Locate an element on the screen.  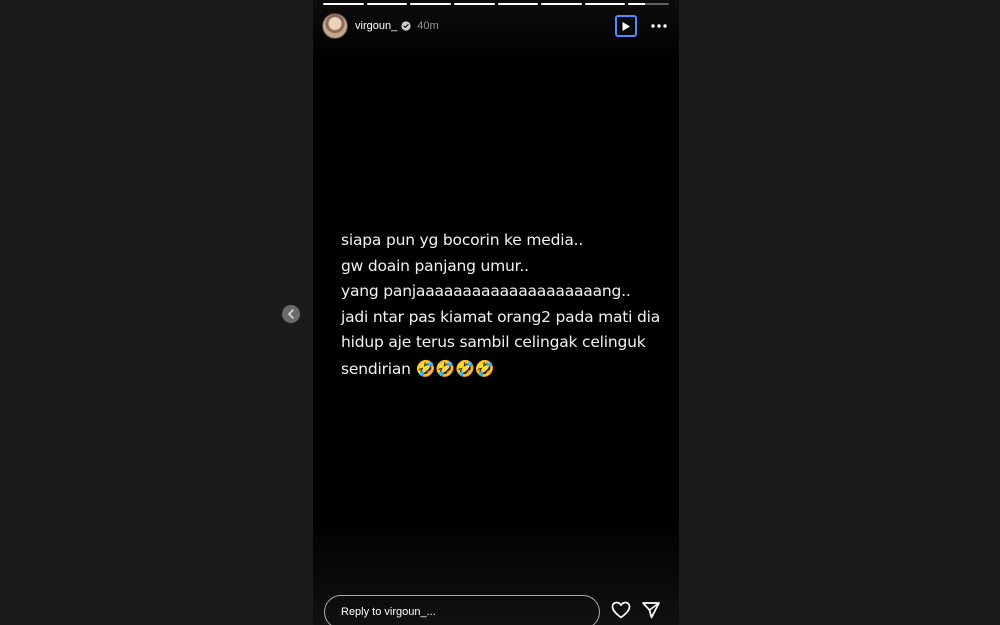
caption-line: siapa pun yg bocorin ke media.. is located at coordinates (462, 240).